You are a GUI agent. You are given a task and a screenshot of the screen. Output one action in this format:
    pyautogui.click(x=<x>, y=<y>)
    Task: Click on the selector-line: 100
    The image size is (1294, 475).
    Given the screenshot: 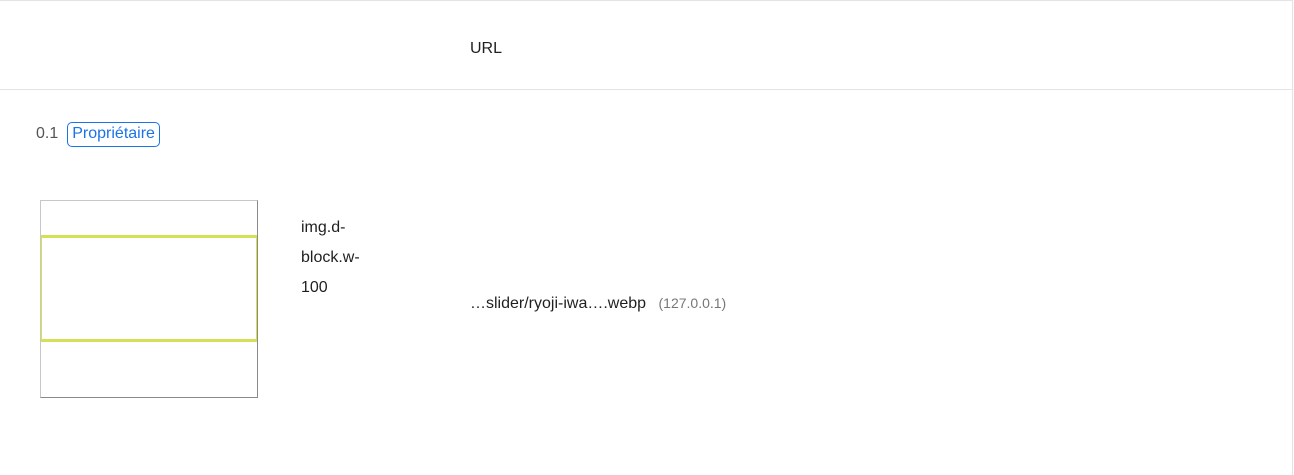 What is the action you would take?
    pyautogui.click(x=314, y=287)
    